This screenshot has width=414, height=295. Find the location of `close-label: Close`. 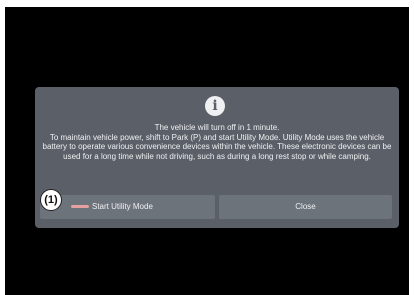

close-label: Close is located at coordinates (305, 206).